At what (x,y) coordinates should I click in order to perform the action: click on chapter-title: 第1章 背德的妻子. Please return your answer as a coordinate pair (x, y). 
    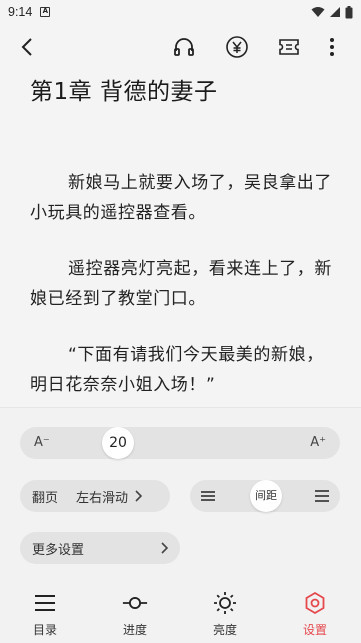
    Looking at the image, I should click on (124, 92).